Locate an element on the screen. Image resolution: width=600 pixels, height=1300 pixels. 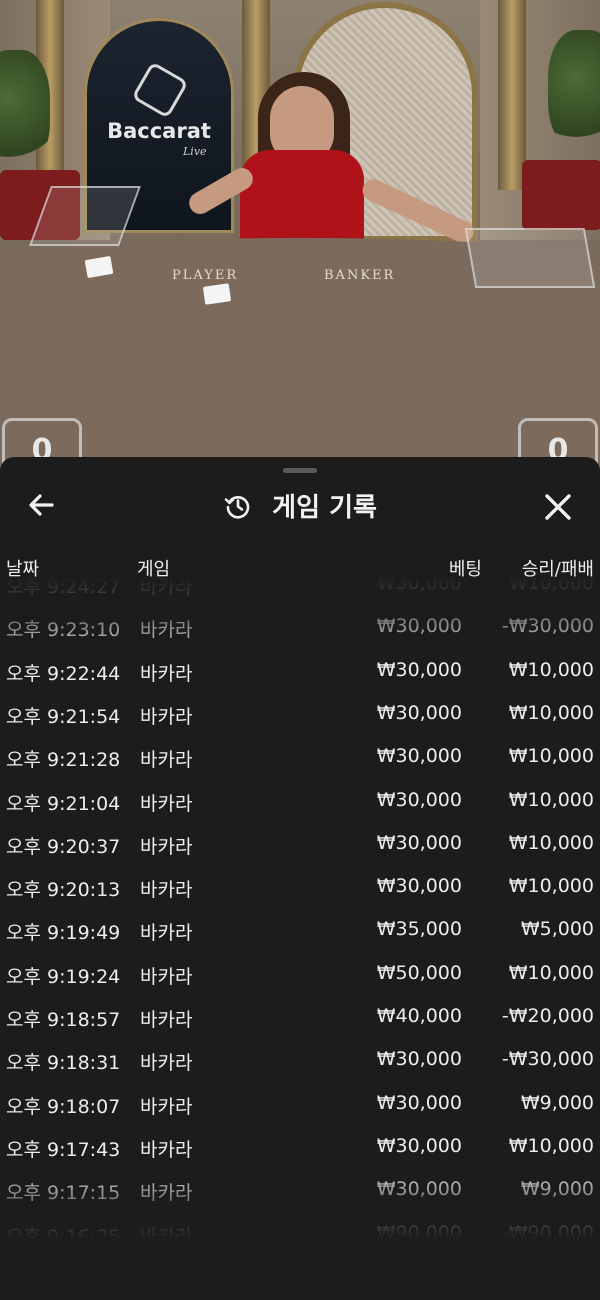
close-button is located at coordinates (558, 507).